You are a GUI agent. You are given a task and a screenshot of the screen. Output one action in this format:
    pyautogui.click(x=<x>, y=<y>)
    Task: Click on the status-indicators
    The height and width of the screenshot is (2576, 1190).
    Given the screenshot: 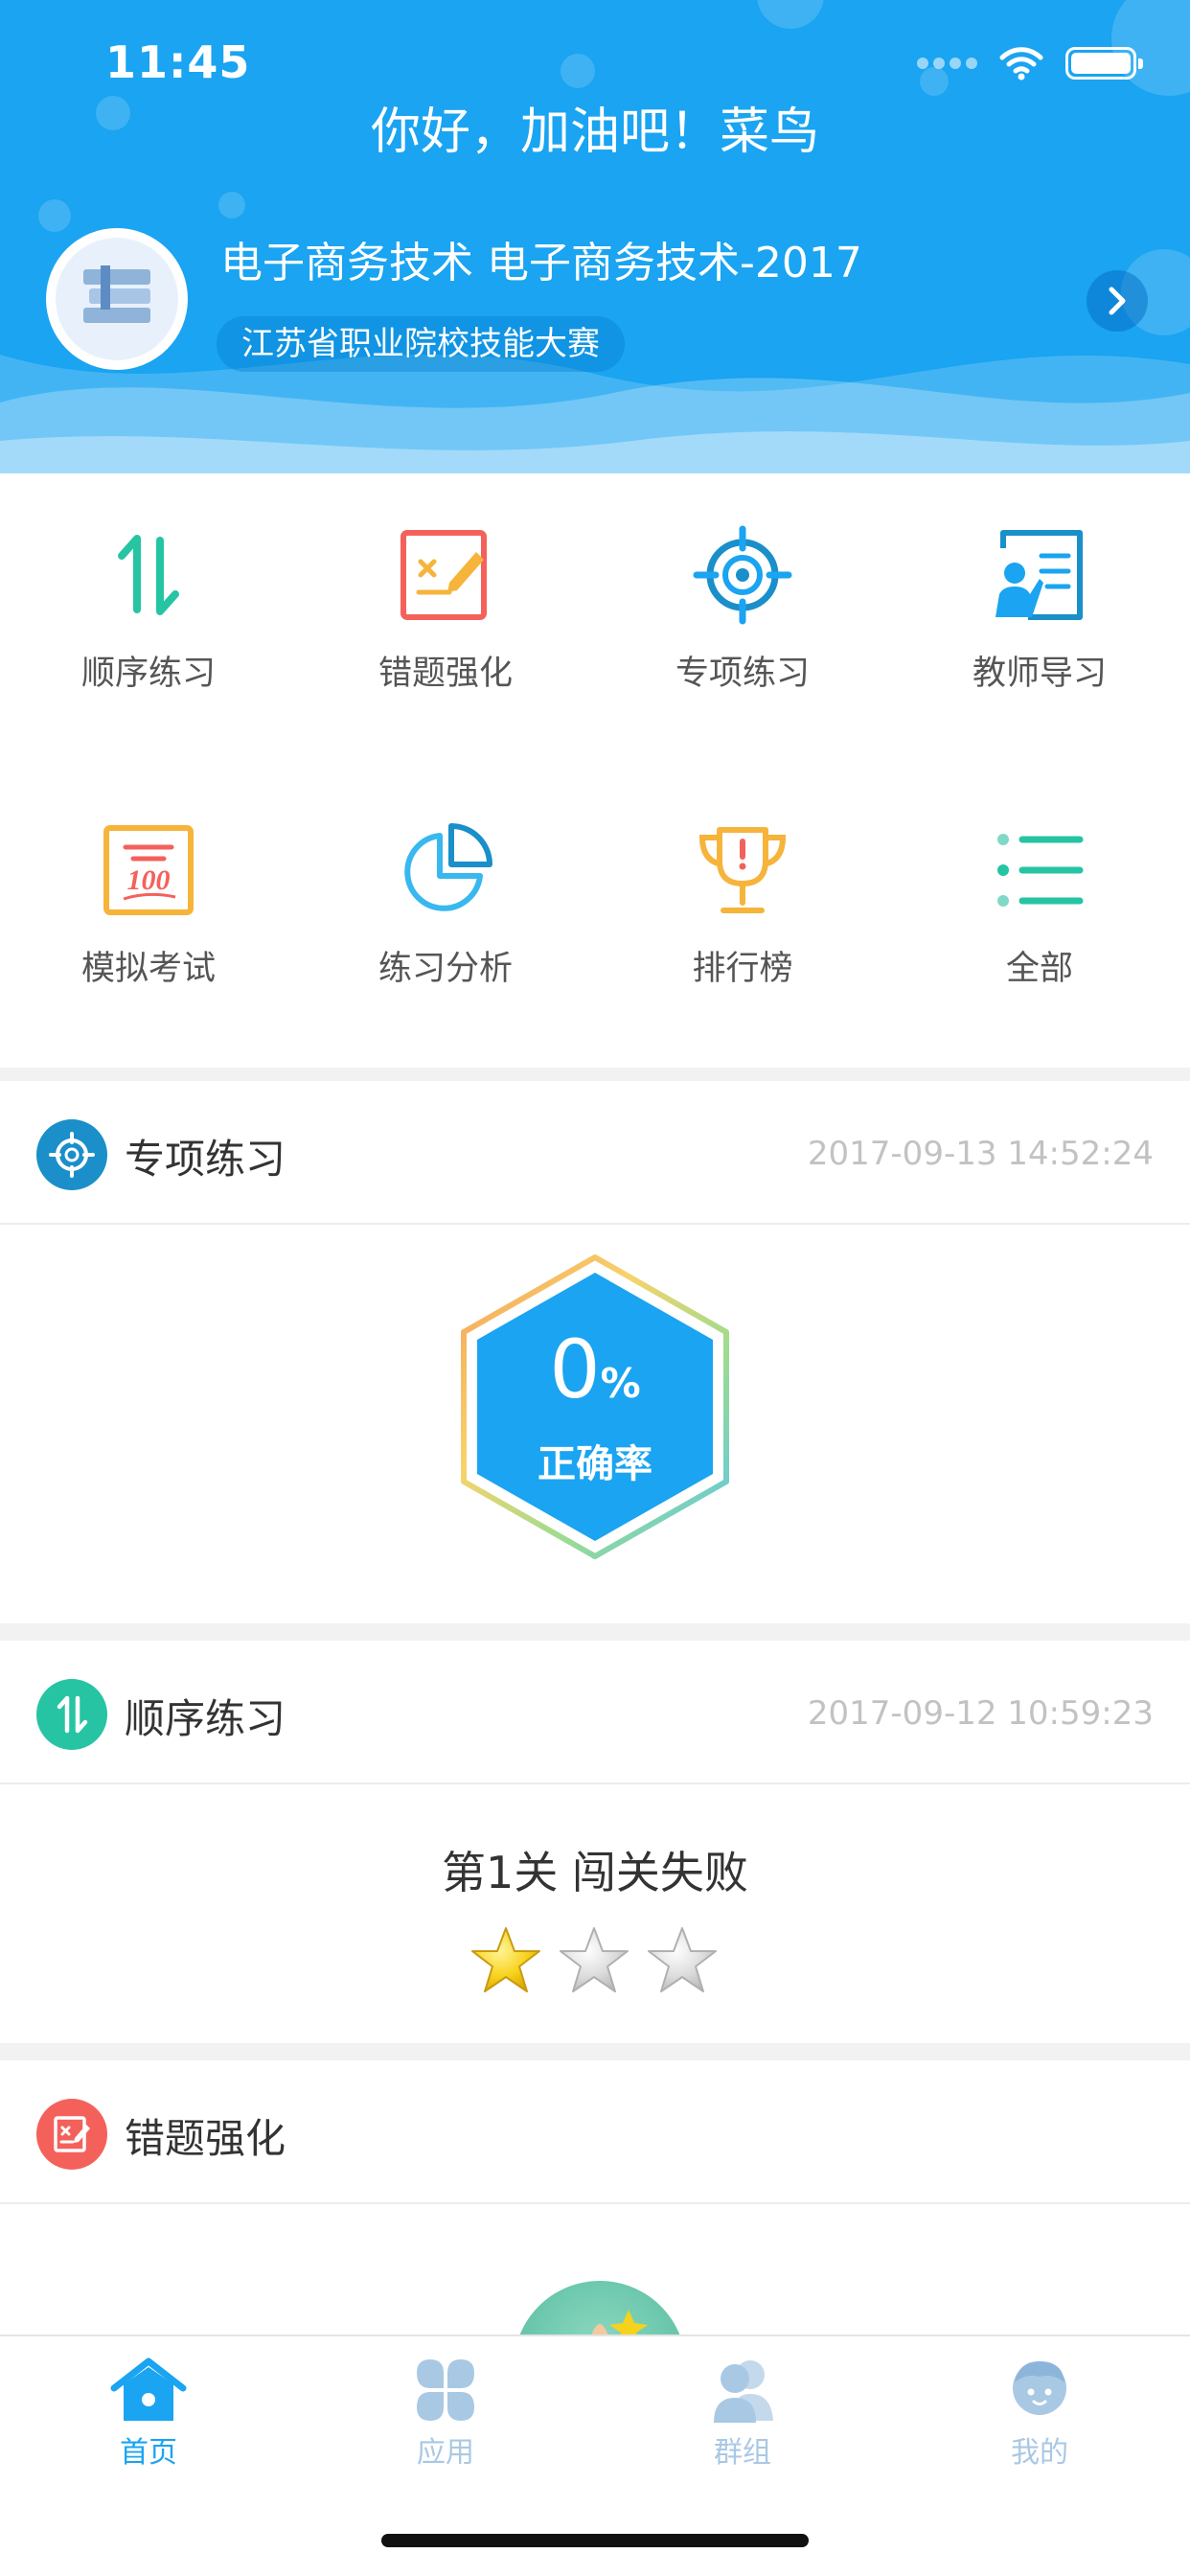 What is the action you would take?
    pyautogui.click(x=1030, y=63)
    